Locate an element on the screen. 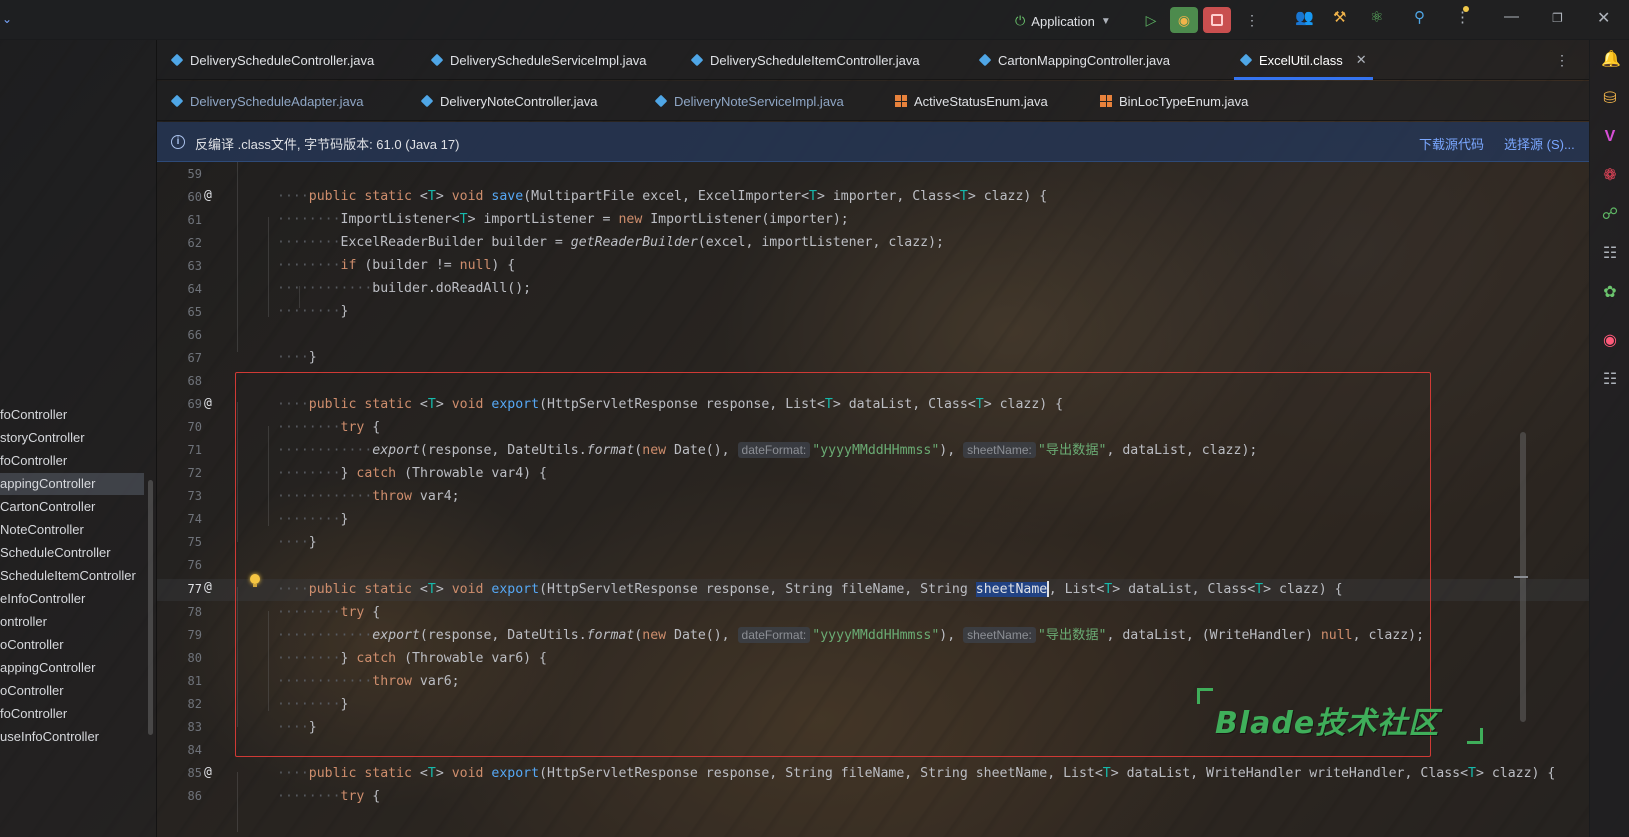 The width and height of the screenshot is (1629, 837). line-number: 65 is located at coordinates (194, 312).